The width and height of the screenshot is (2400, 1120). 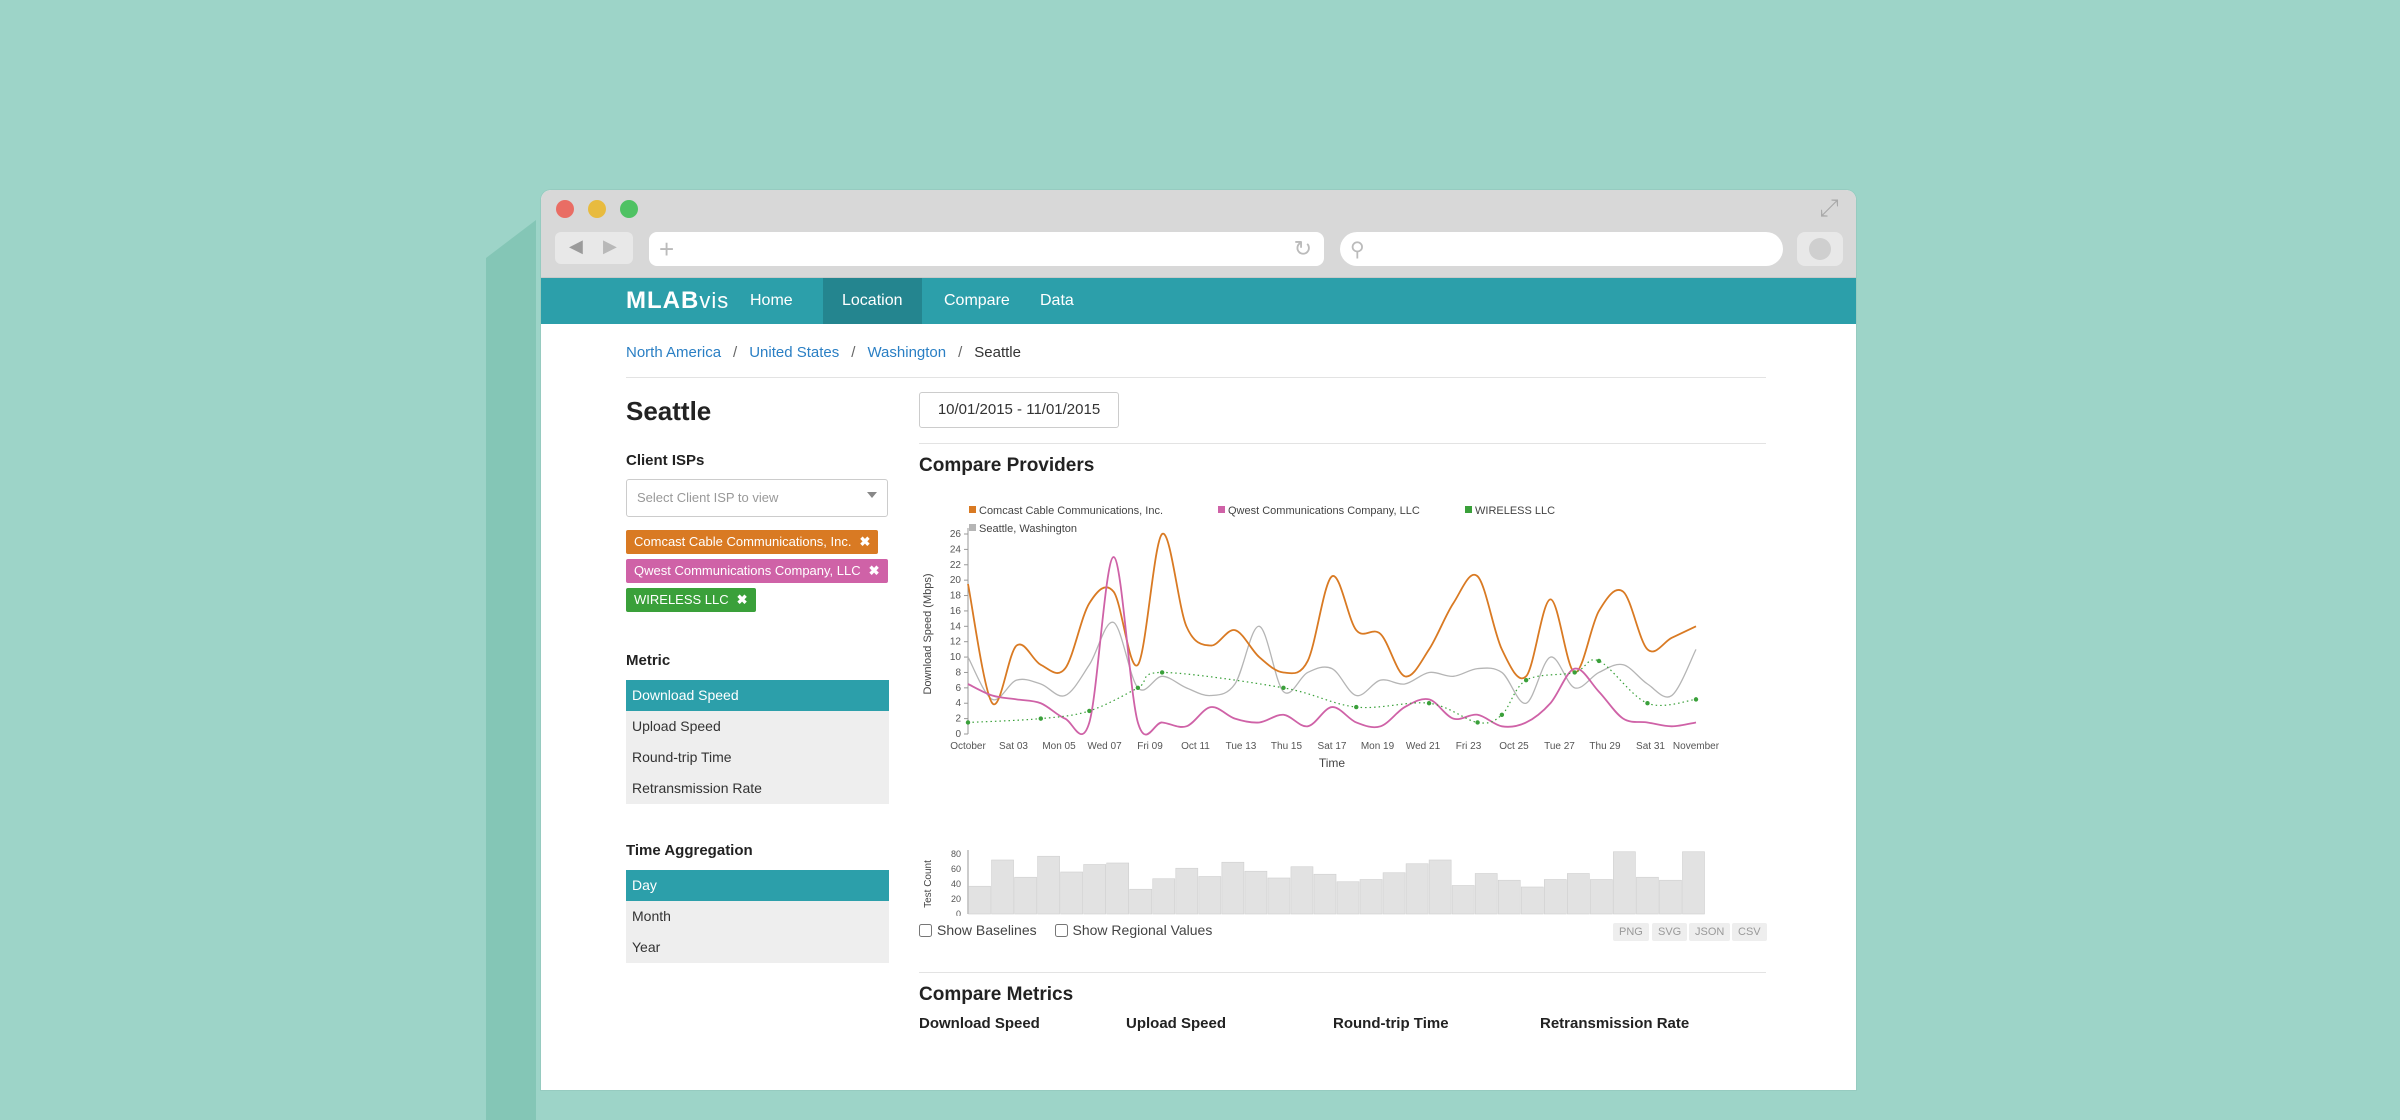 I want to click on export-svg-button: SVG, so click(x=1670, y=932).